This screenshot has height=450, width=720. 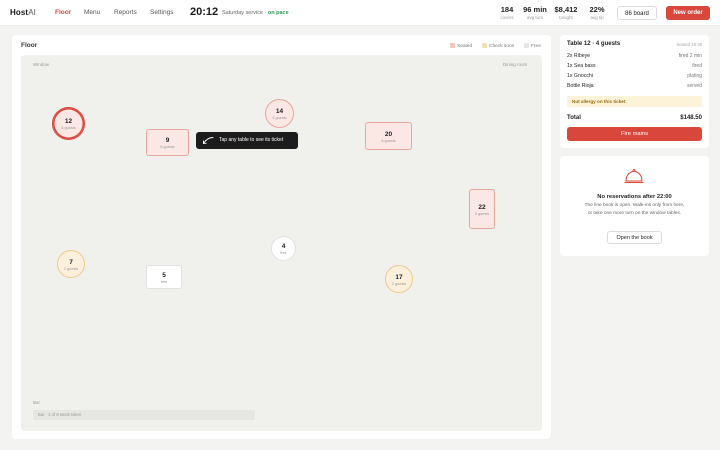 What do you see at coordinates (515, 64) in the screenshot?
I see `zone-dining-label: Dining room` at bounding box center [515, 64].